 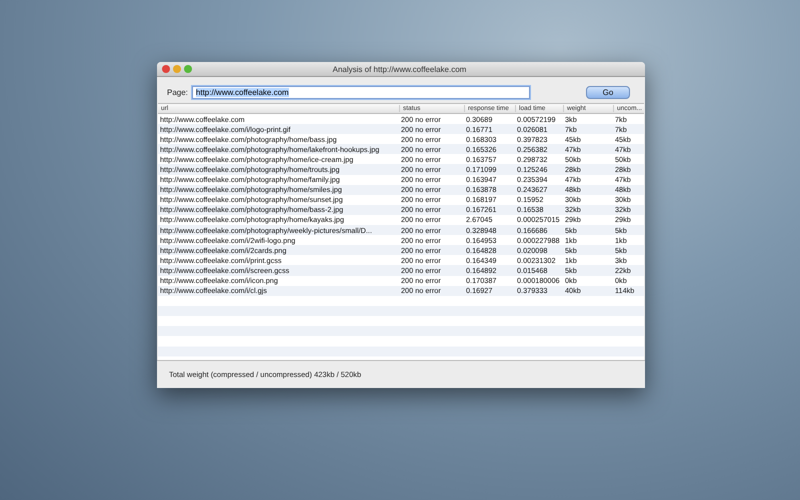 What do you see at coordinates (177, 69) in the screenshot?
I see `minimize-icon` at bounding box center [177, 69].